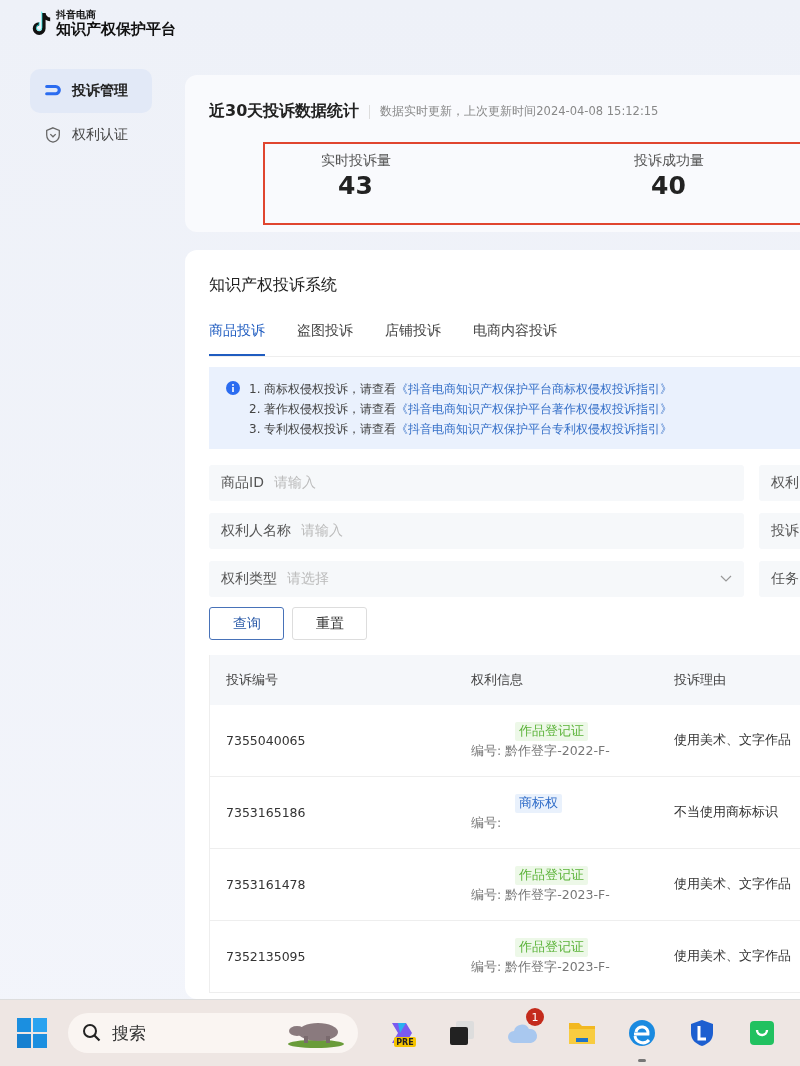 The height and width of the screenshot is (1066, 800). Describe the element at coordinates (668, 185) in the screenshot. I see `metric-value: 40` at that location.